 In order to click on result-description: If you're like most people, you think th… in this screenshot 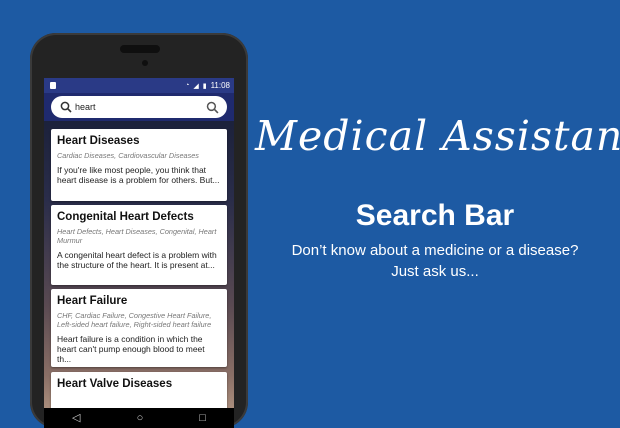, I will do `click(138, 175)`.